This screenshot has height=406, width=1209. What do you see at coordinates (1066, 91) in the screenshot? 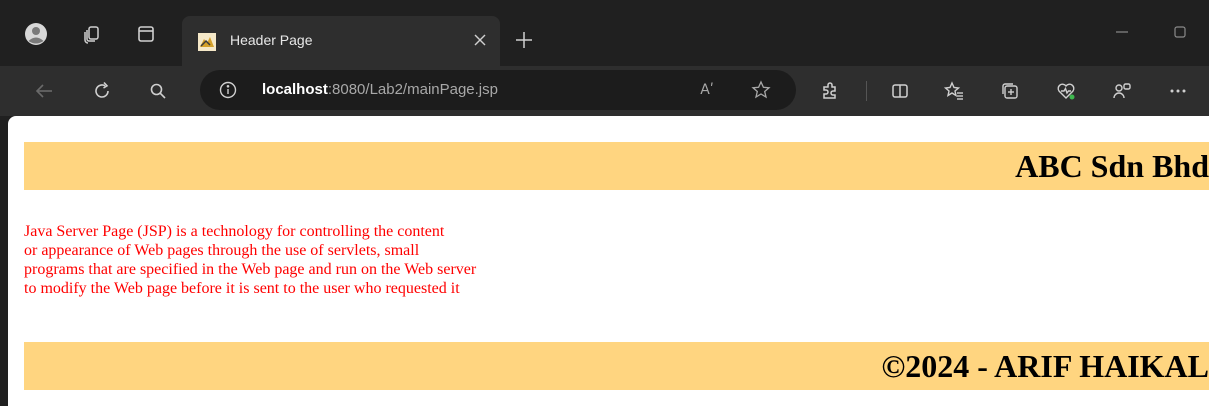
I see `browser-essentials-icon` at bounding box center [1066, 91].